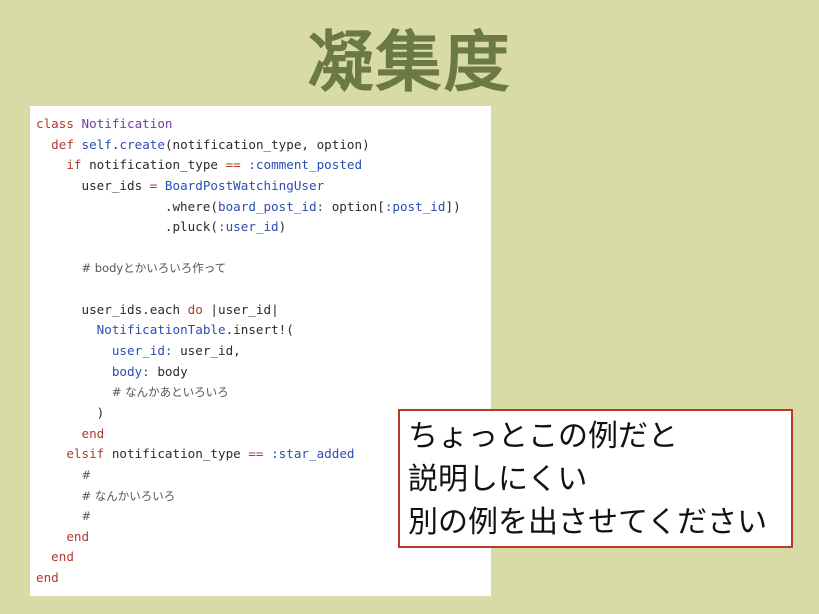  What do you see at coordinates (112, 309) in the screenshot?
I see `code-token: user_ids.each` at bounding box center [112, 309].